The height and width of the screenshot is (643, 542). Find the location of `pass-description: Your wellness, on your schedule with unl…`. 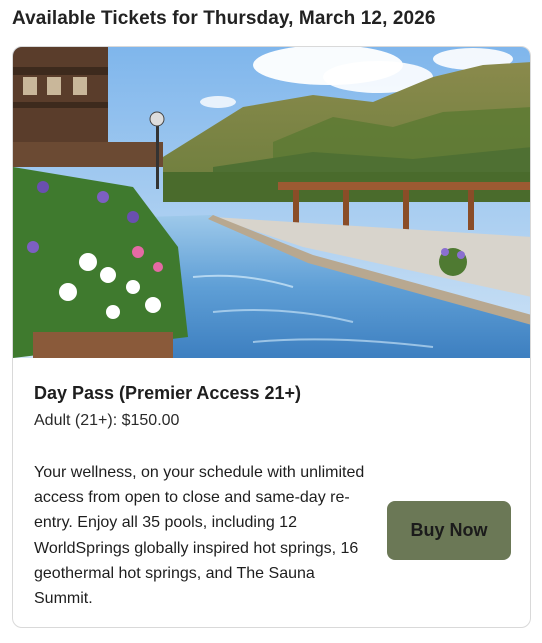

pass-description: Your wellness, on your schedule with unl… is located at coordinates (199, 536).